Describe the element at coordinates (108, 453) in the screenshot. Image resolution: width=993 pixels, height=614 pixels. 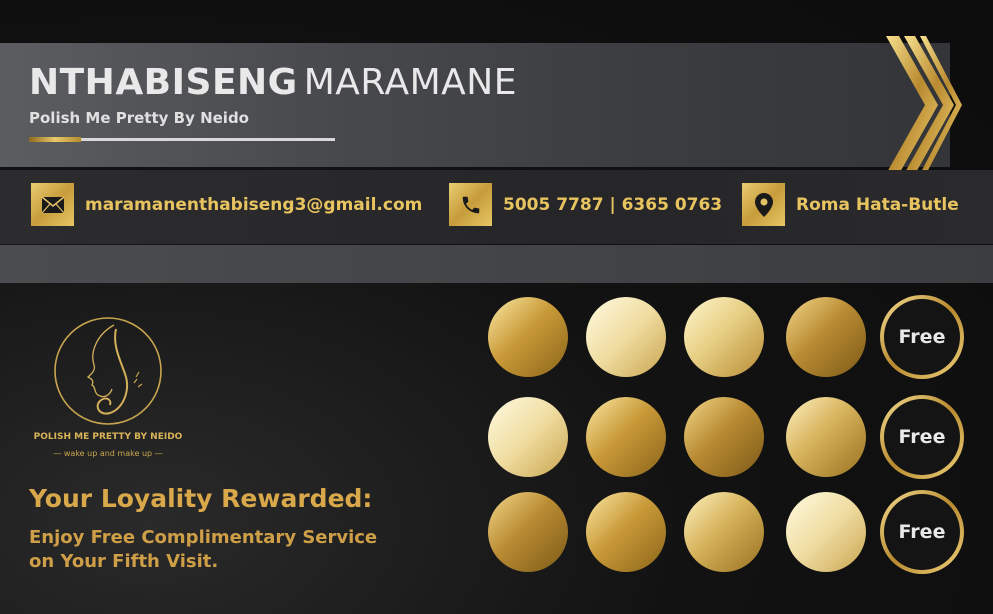
I see `logo-tagline: — wake up and make up —` at that location.